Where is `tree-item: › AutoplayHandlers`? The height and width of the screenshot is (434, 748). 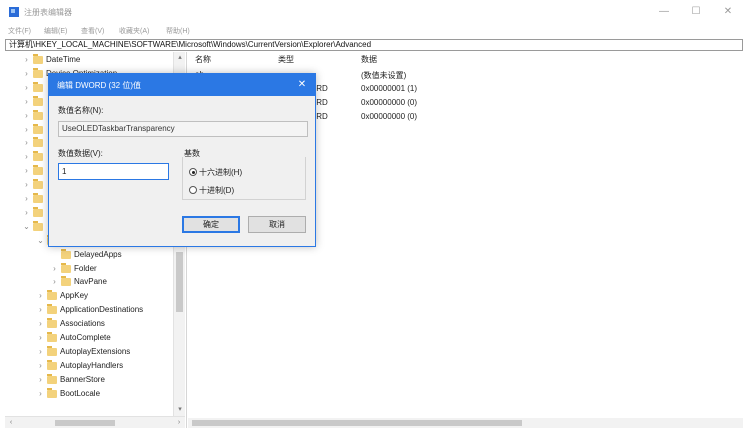 tree-item: › AutoplayHandlers is located at coordinates (111, 365).